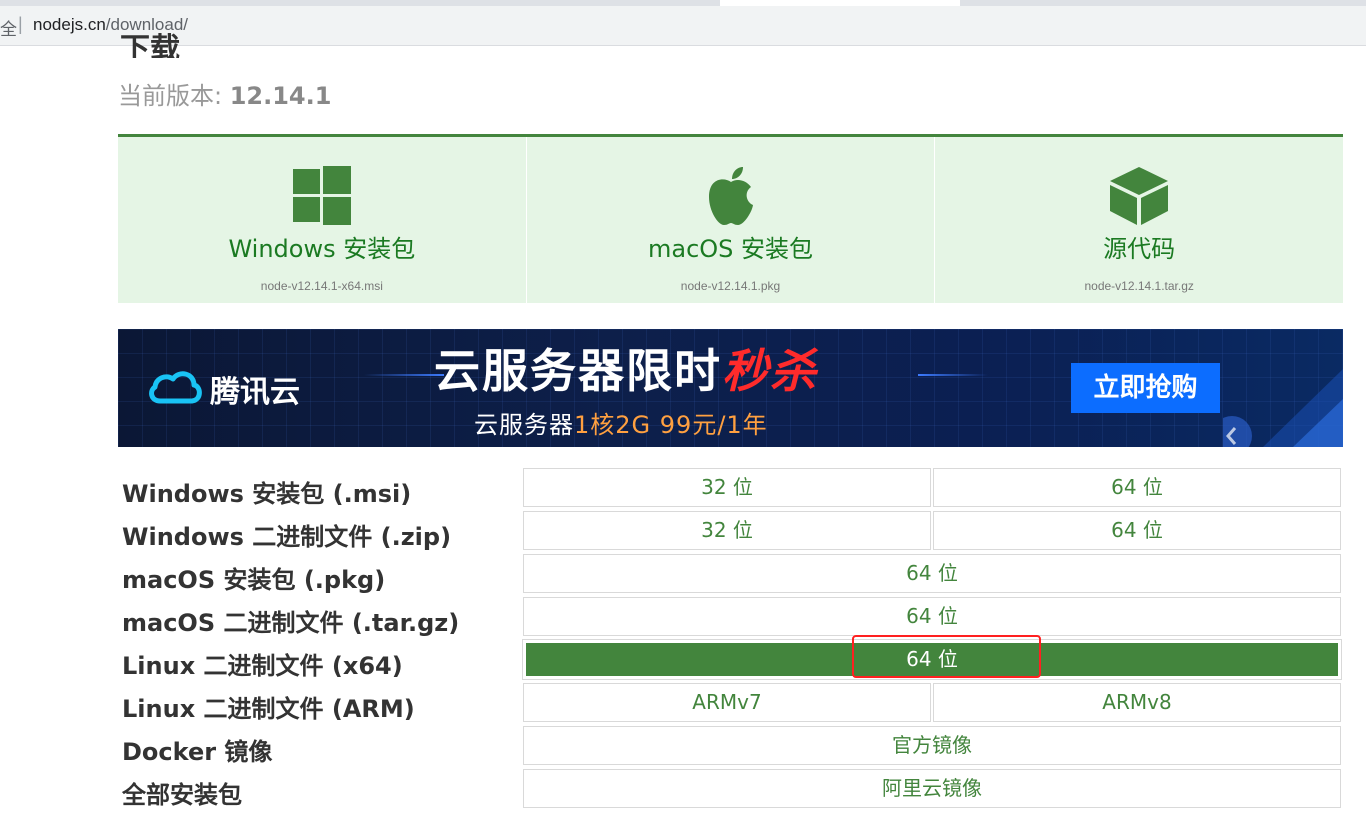 This screenshot has width=1366, height=839. I want to click on download-source-label: 源代码, so click(1139, 249).